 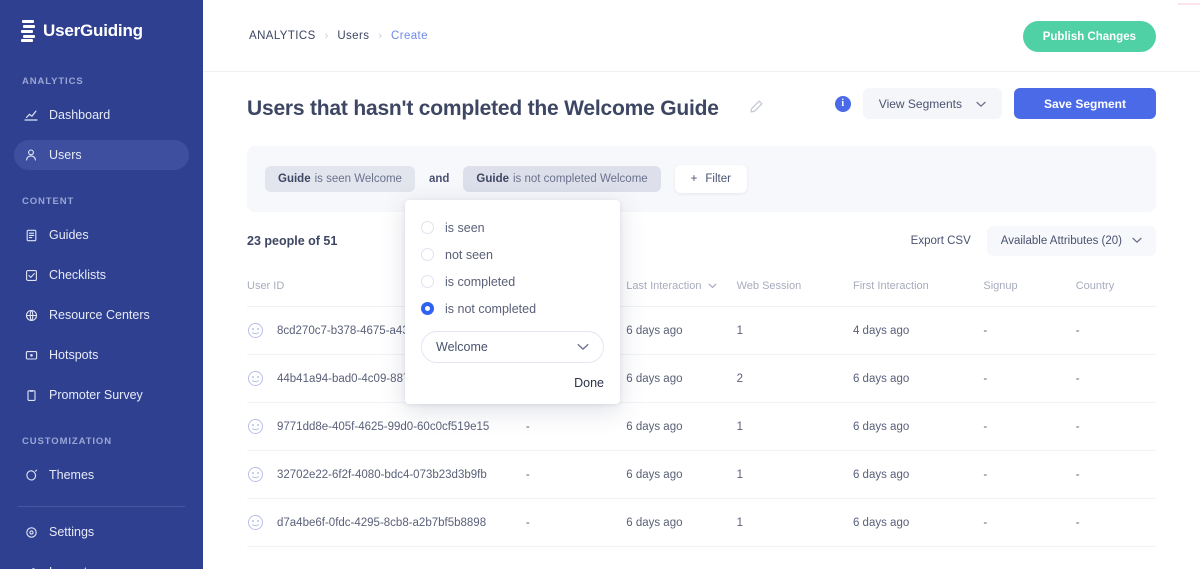 I want to click on available-attributes-label: Available Attributes (20), so click(x=1061, y=241).